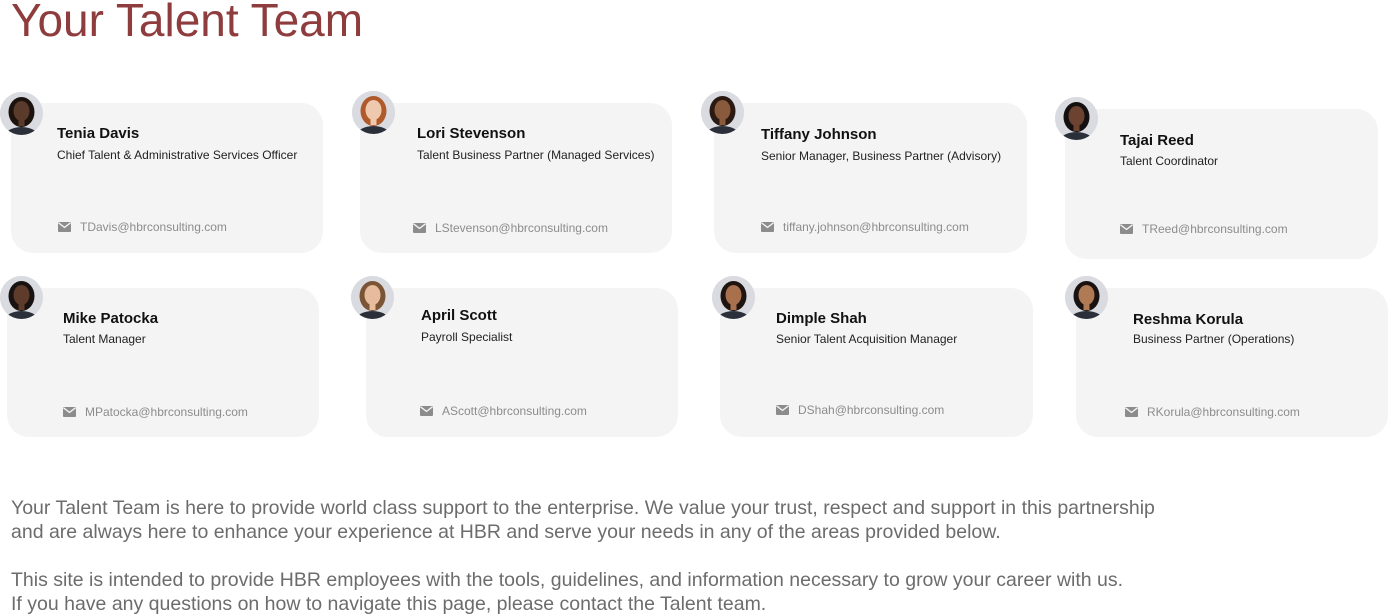  I want to click on member-role: Talent Manager, so click(104, 339).